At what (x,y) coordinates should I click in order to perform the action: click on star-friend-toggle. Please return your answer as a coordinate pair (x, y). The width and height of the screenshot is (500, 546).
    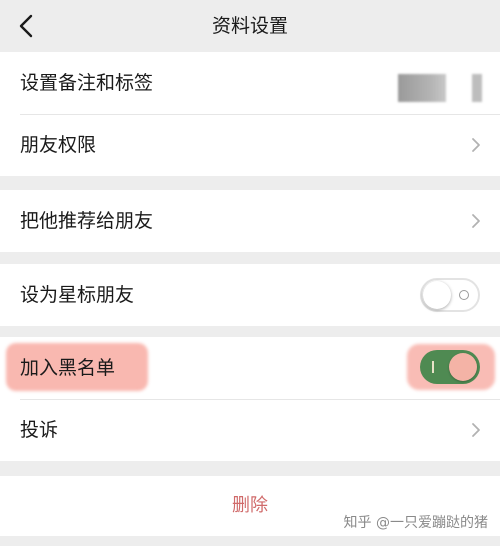
    Looking at the image, I should click on (450, 295).